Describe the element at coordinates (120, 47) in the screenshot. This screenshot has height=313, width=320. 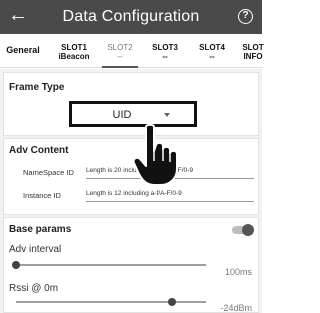
I see `tab-label: SLOT2` at that location.